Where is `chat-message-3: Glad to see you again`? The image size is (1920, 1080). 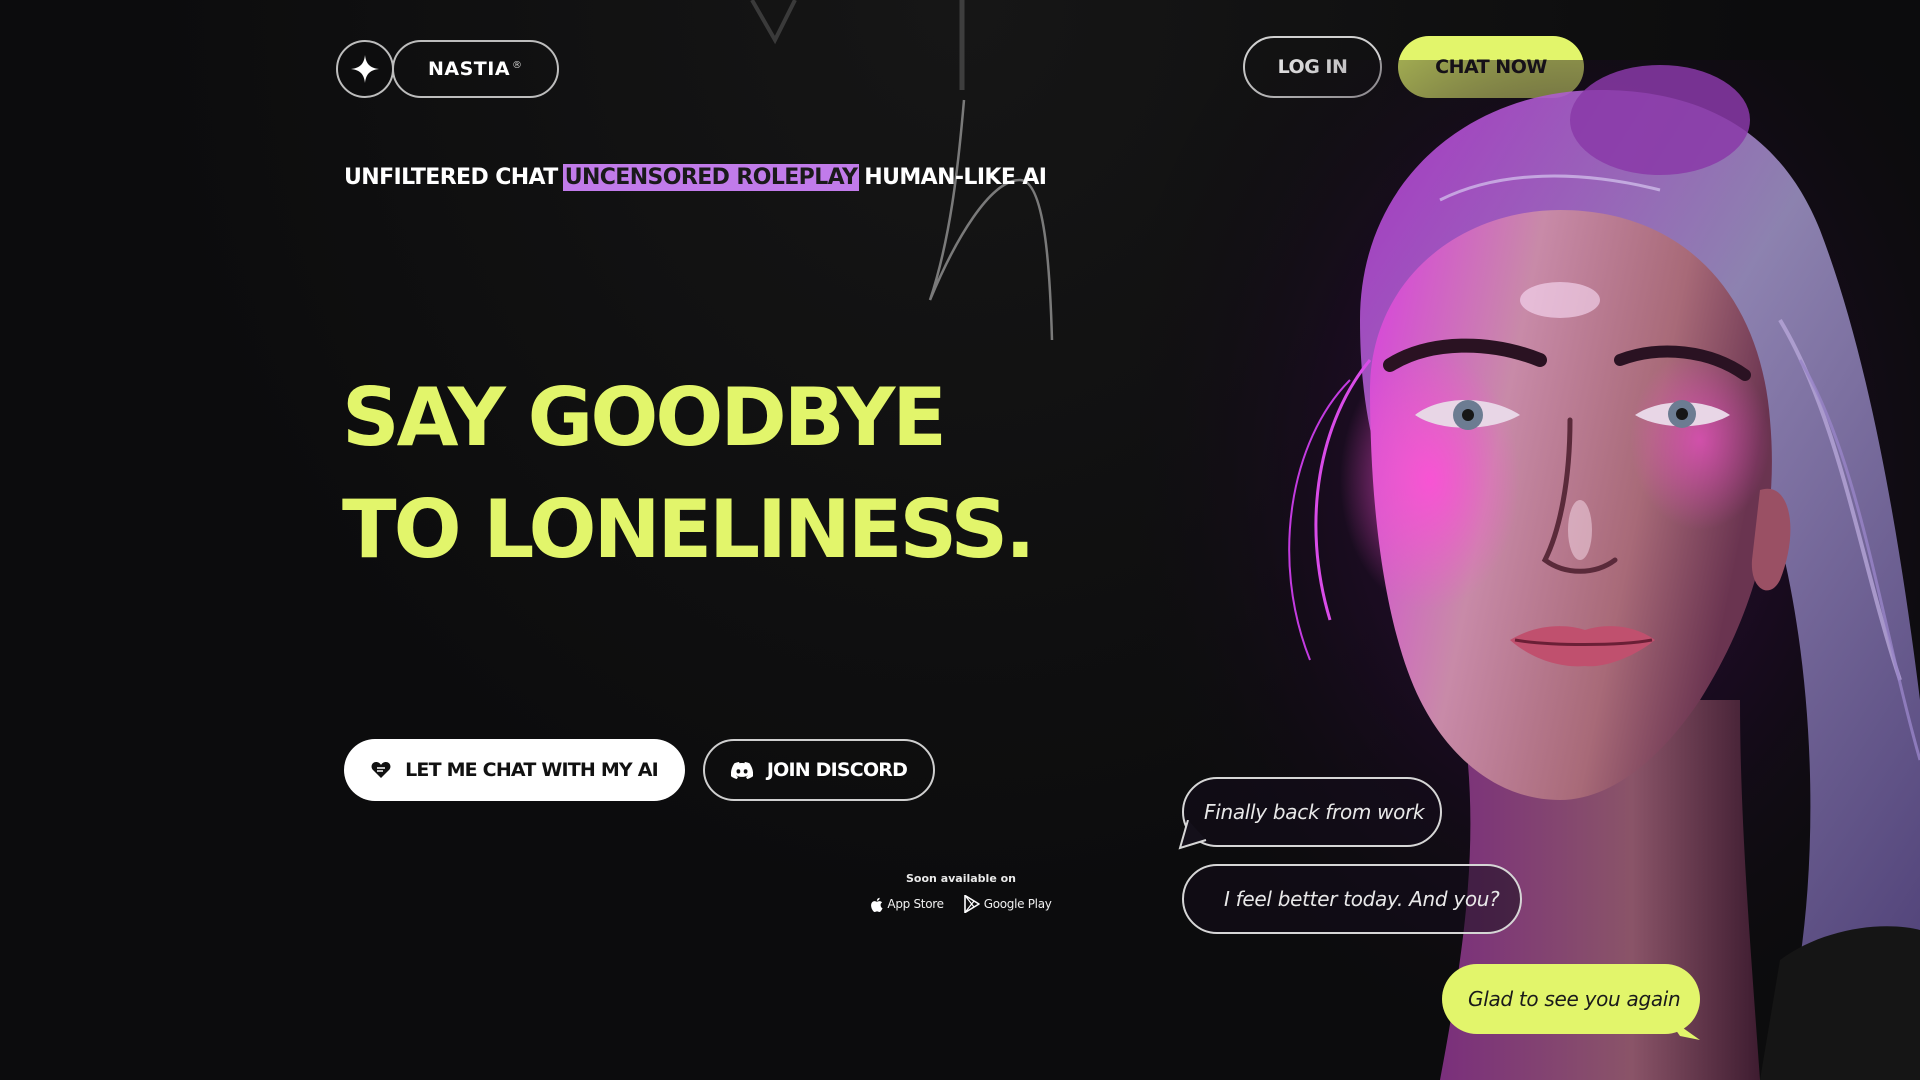
chat-message-3: Glad to see you again is located at coordinates (1574, 999).